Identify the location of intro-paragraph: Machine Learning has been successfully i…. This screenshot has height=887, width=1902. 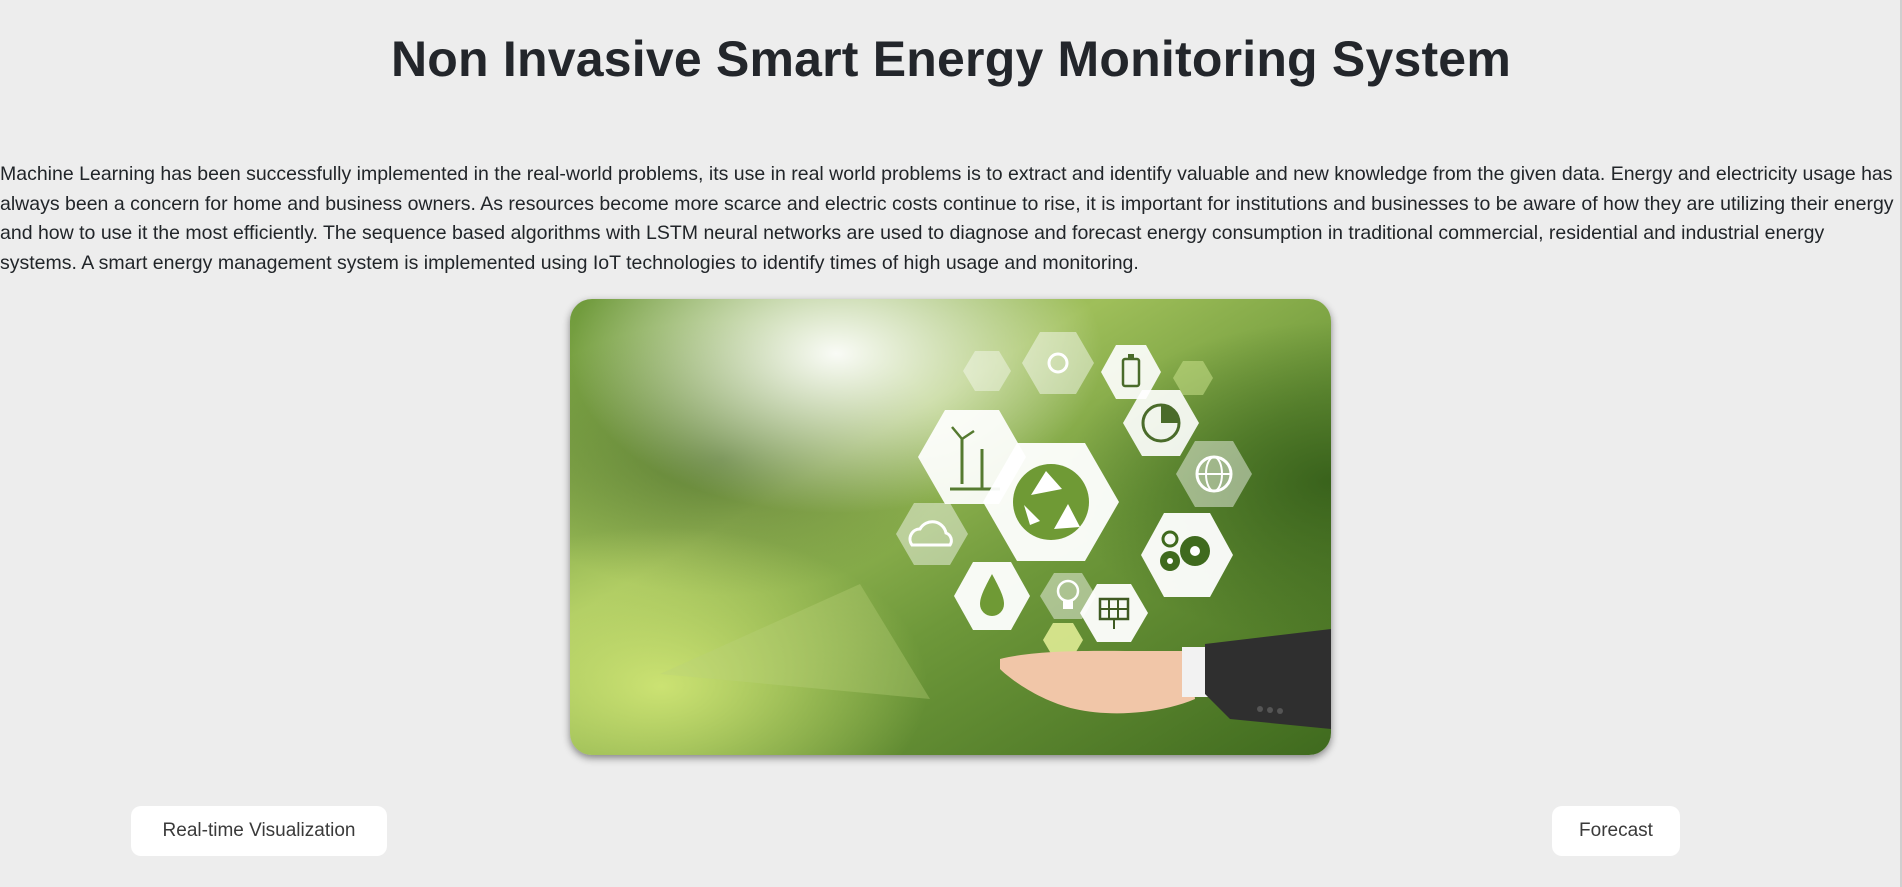
(947, 218).